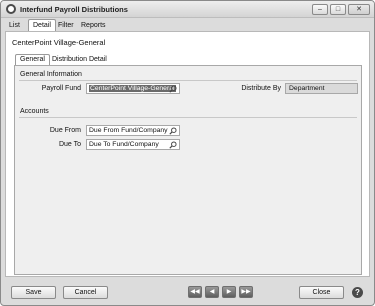  Describe the element at coordinates (128, 130) in the screenshot. I see `due-from-value: Due From Fund/Company` at that location.